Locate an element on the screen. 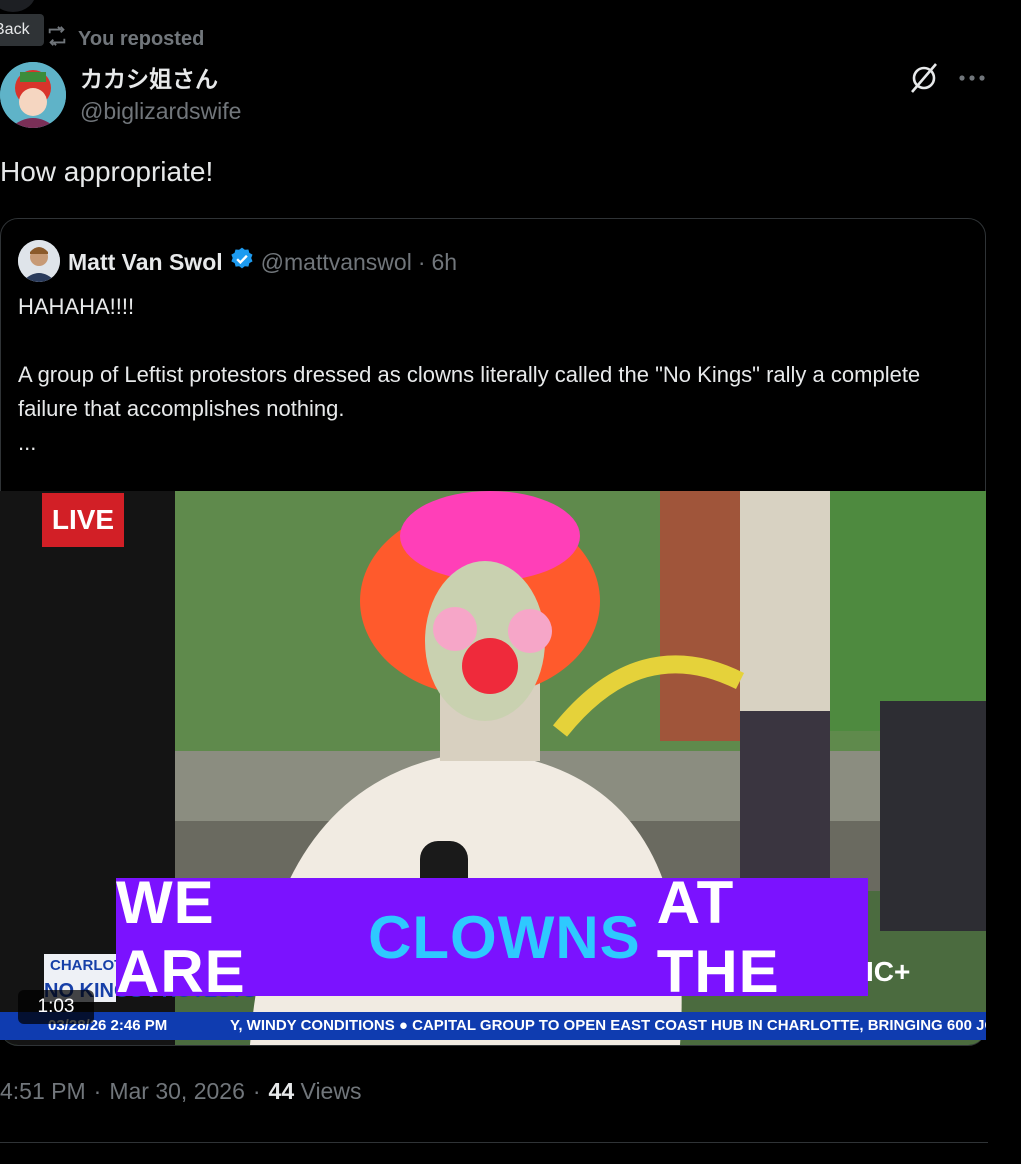  author-display-name: カカシ姐さん is located at coordinates (149, 77).